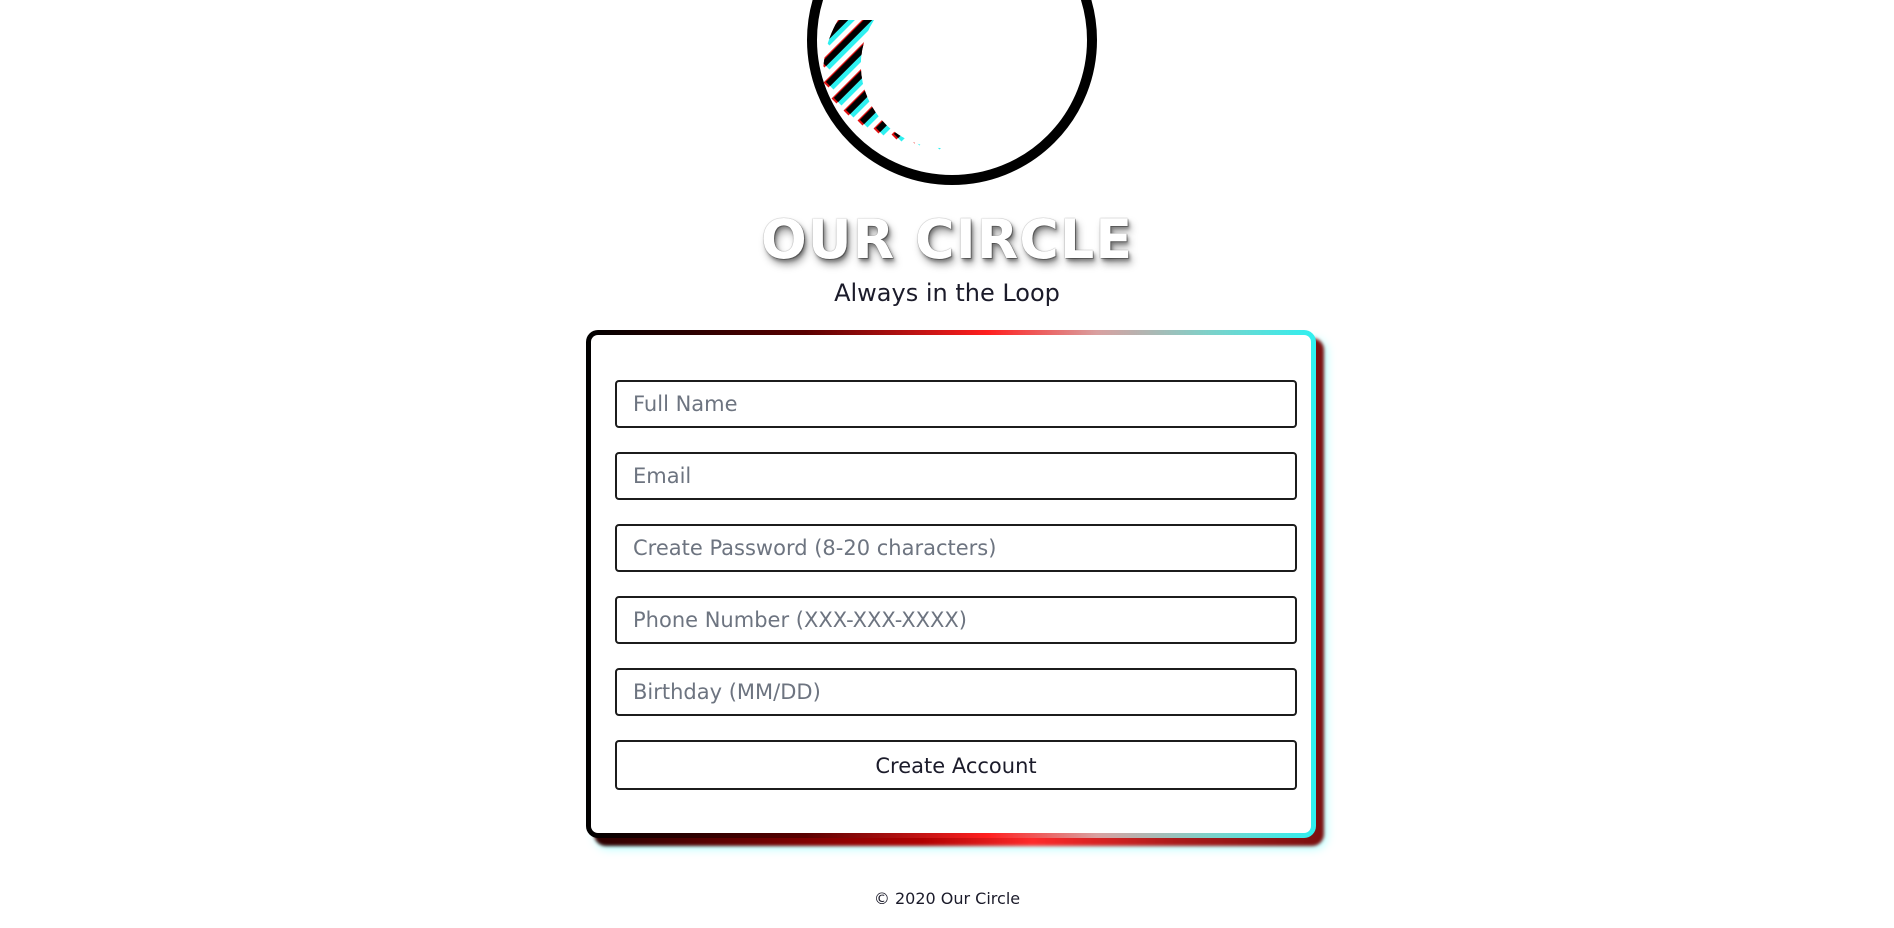 This screenshot has height=928, width=1894. What do you see at coordinates (947, 293) in the screenshot?
I see `brand-tagline: Always in the Loop` at bounding box center [947, 293].